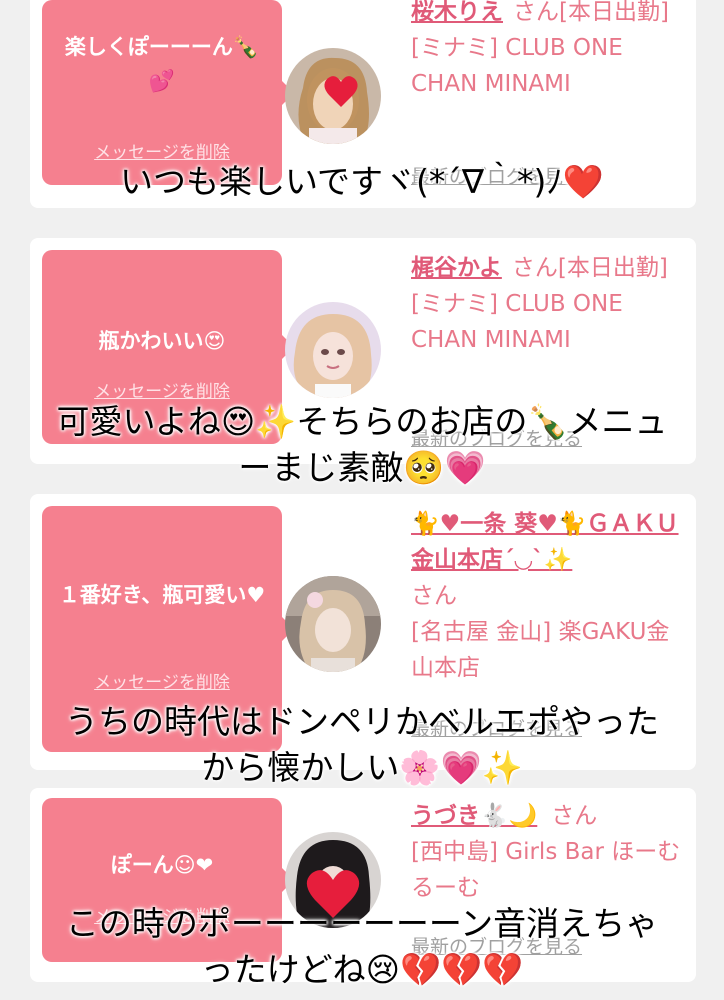  I want to click on hostess-info: うづき🐇🌙 さん [西中島] Girls Bar ほーむるーむ, so click(546, 852).